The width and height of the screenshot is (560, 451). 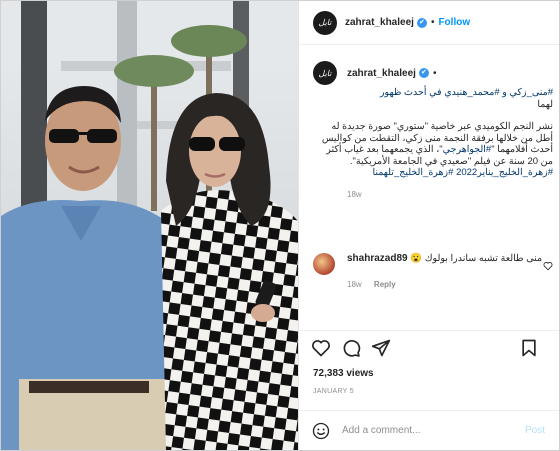 I want to click on post-comment-button: Post, so click(x=535, y=430).